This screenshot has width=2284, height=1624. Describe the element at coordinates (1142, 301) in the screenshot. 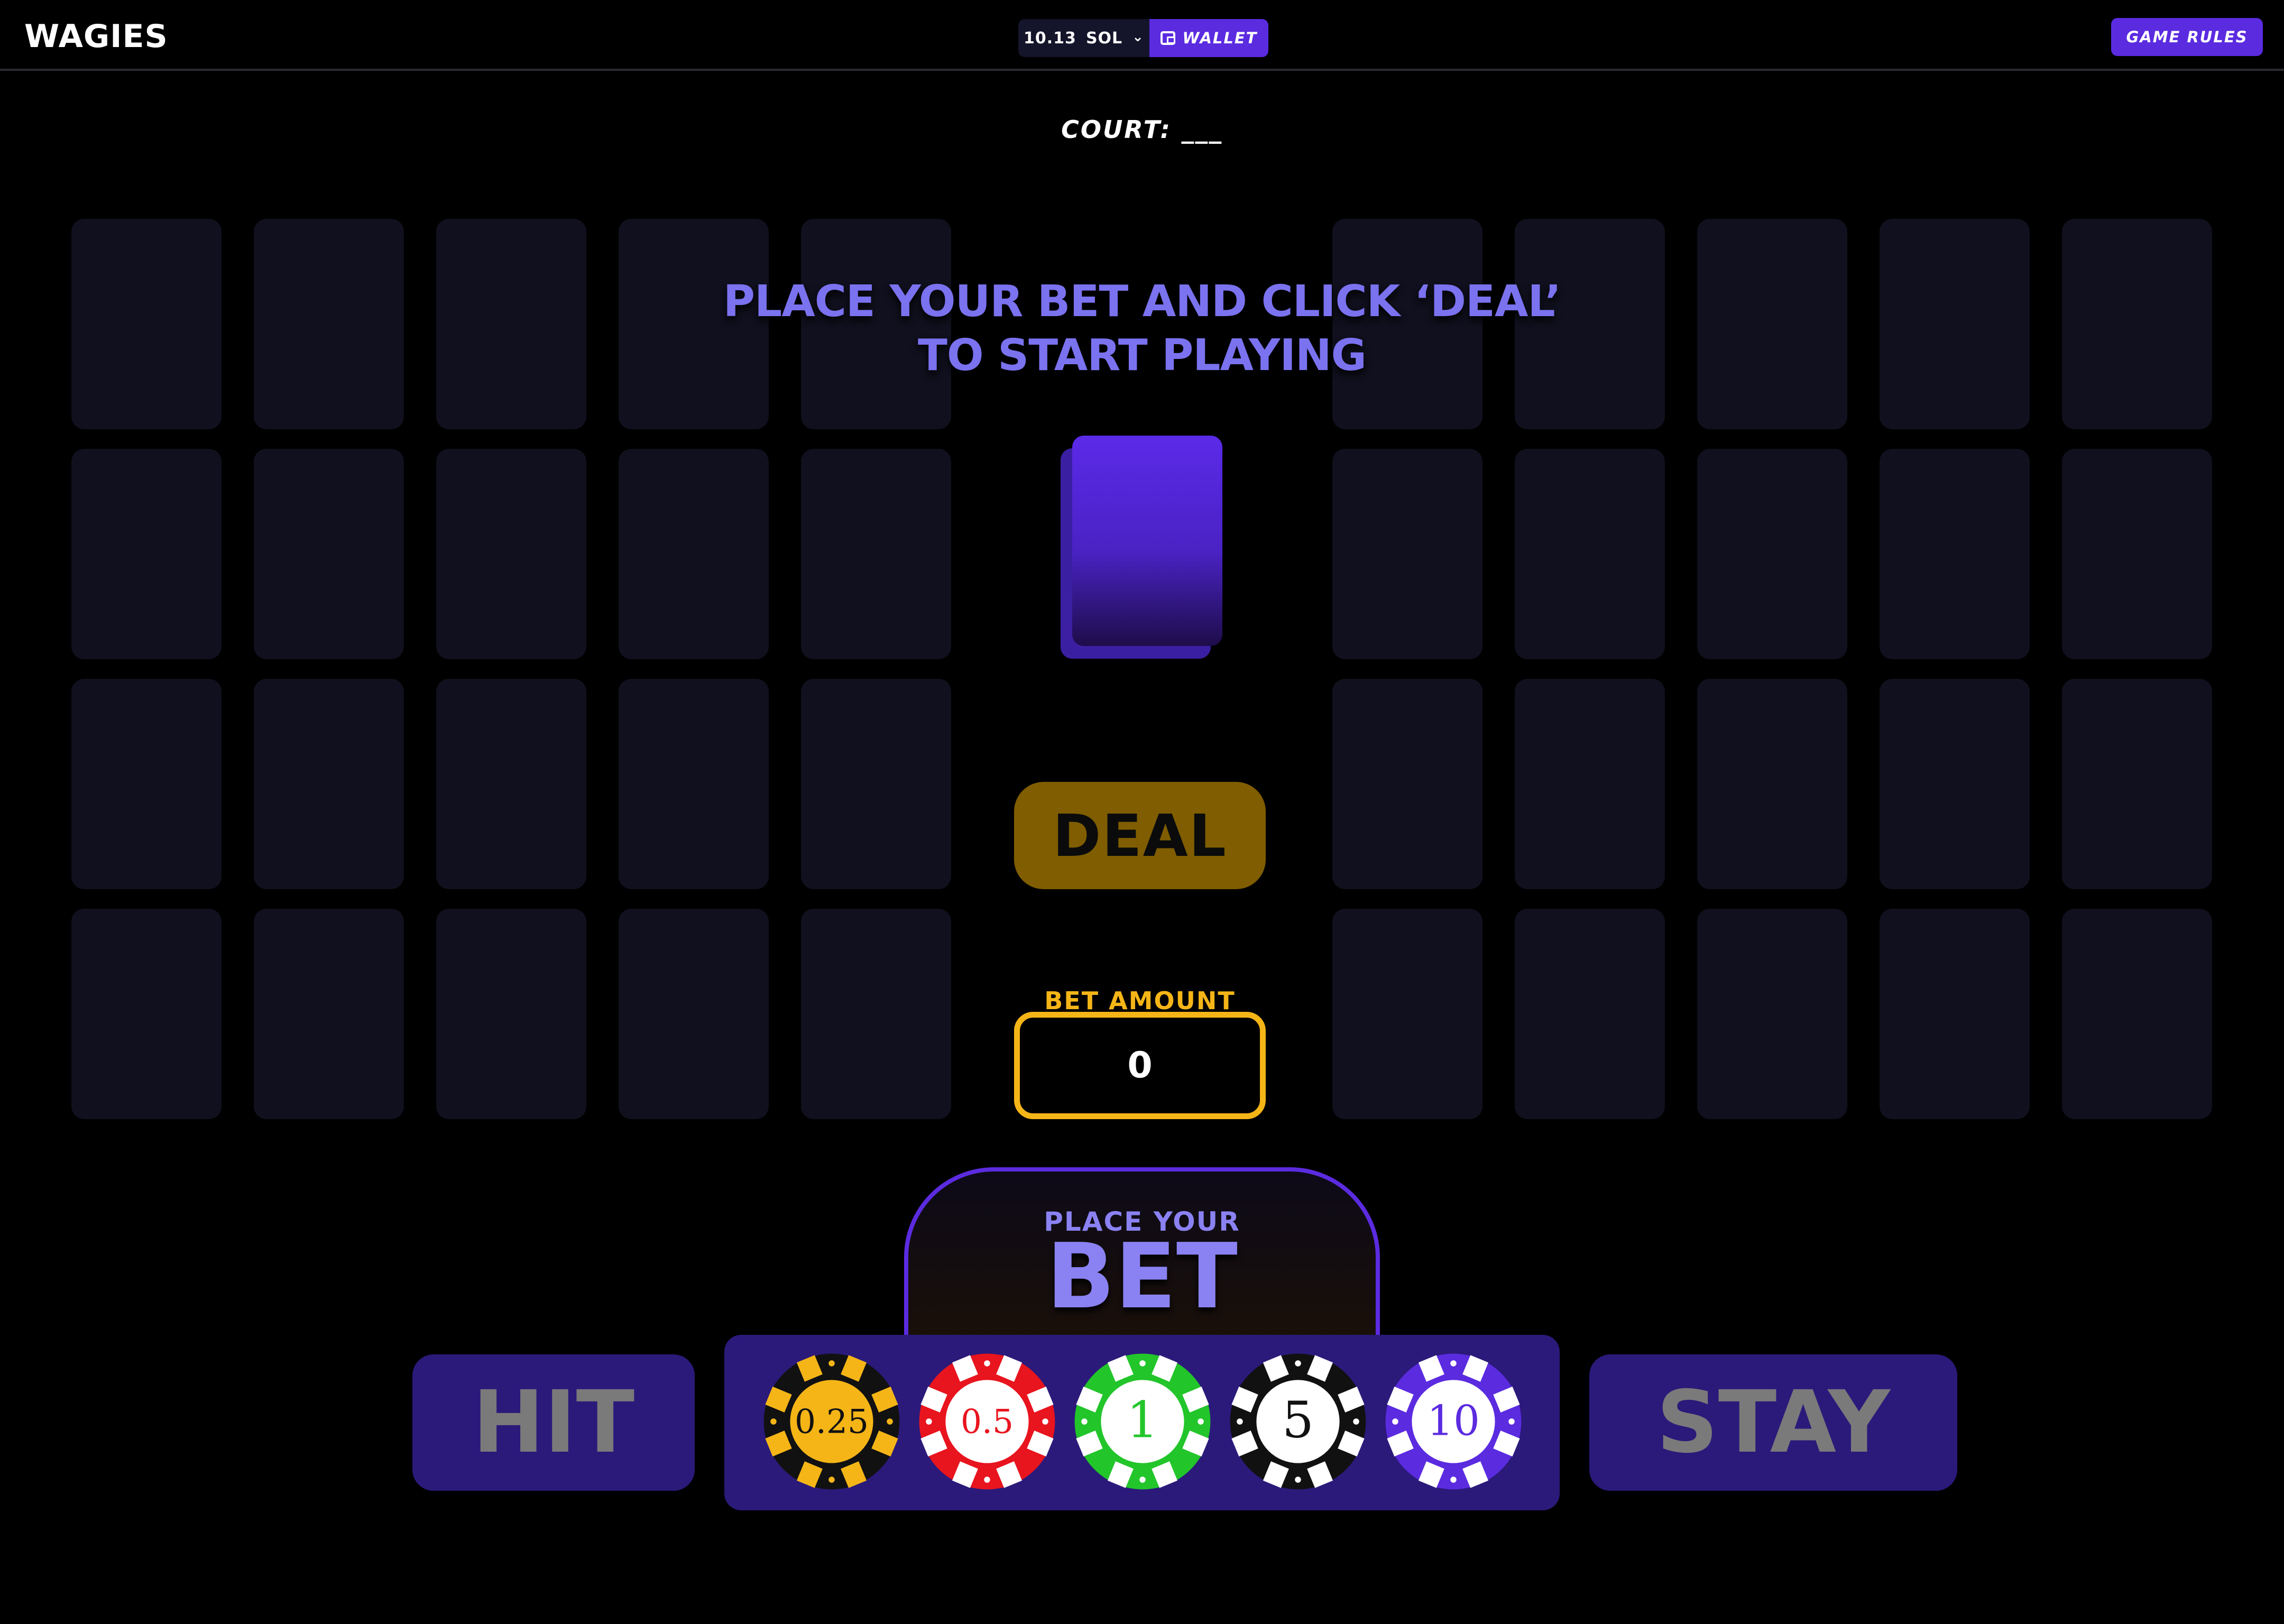

I see `instruction-line-1: PLACE YOUR BET AND CLICK ‘DEAL’` at that location.